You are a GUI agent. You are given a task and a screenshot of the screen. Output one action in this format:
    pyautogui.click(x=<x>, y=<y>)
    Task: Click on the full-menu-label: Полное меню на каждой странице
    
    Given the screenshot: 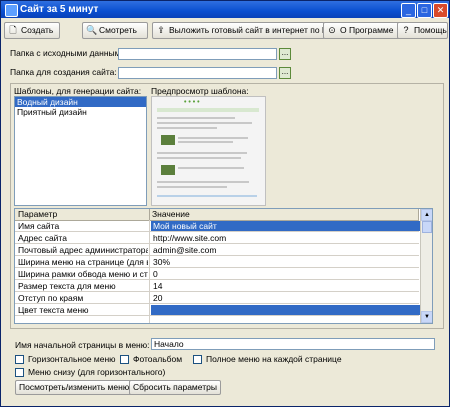 What is the action you would take?
    pyautogui.click(x=274, y=359)
    